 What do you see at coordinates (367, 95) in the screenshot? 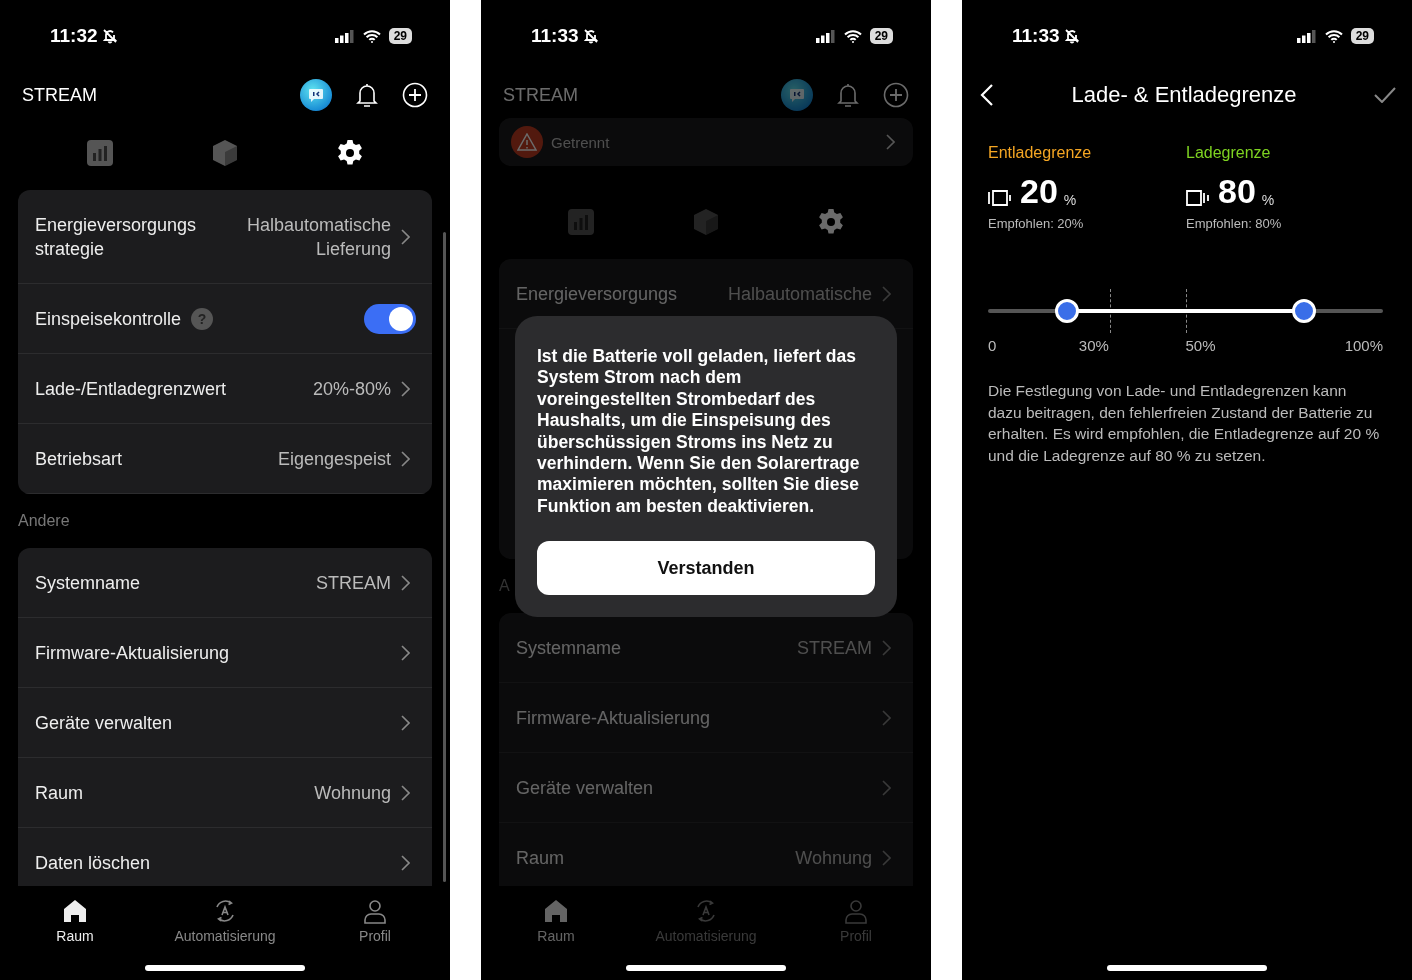
I see `bell-icon` at bounding box center [367, 95].